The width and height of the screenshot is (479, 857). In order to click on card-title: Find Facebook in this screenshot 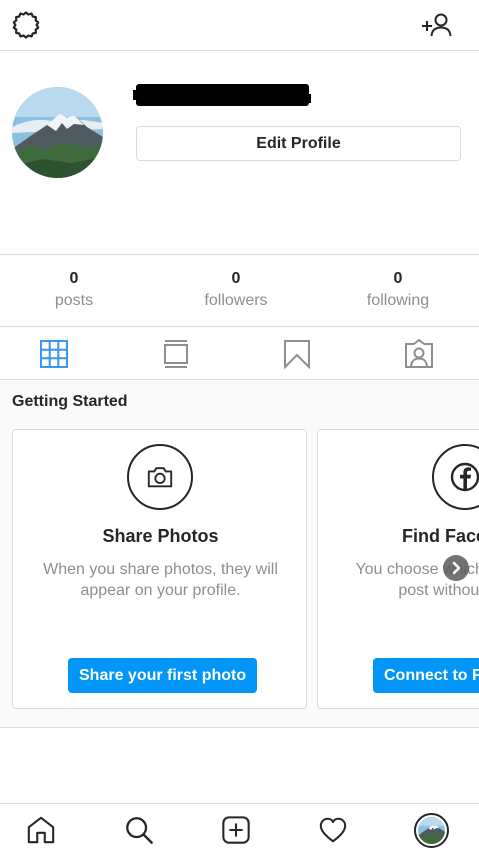, I will do `click(440, 536)`.